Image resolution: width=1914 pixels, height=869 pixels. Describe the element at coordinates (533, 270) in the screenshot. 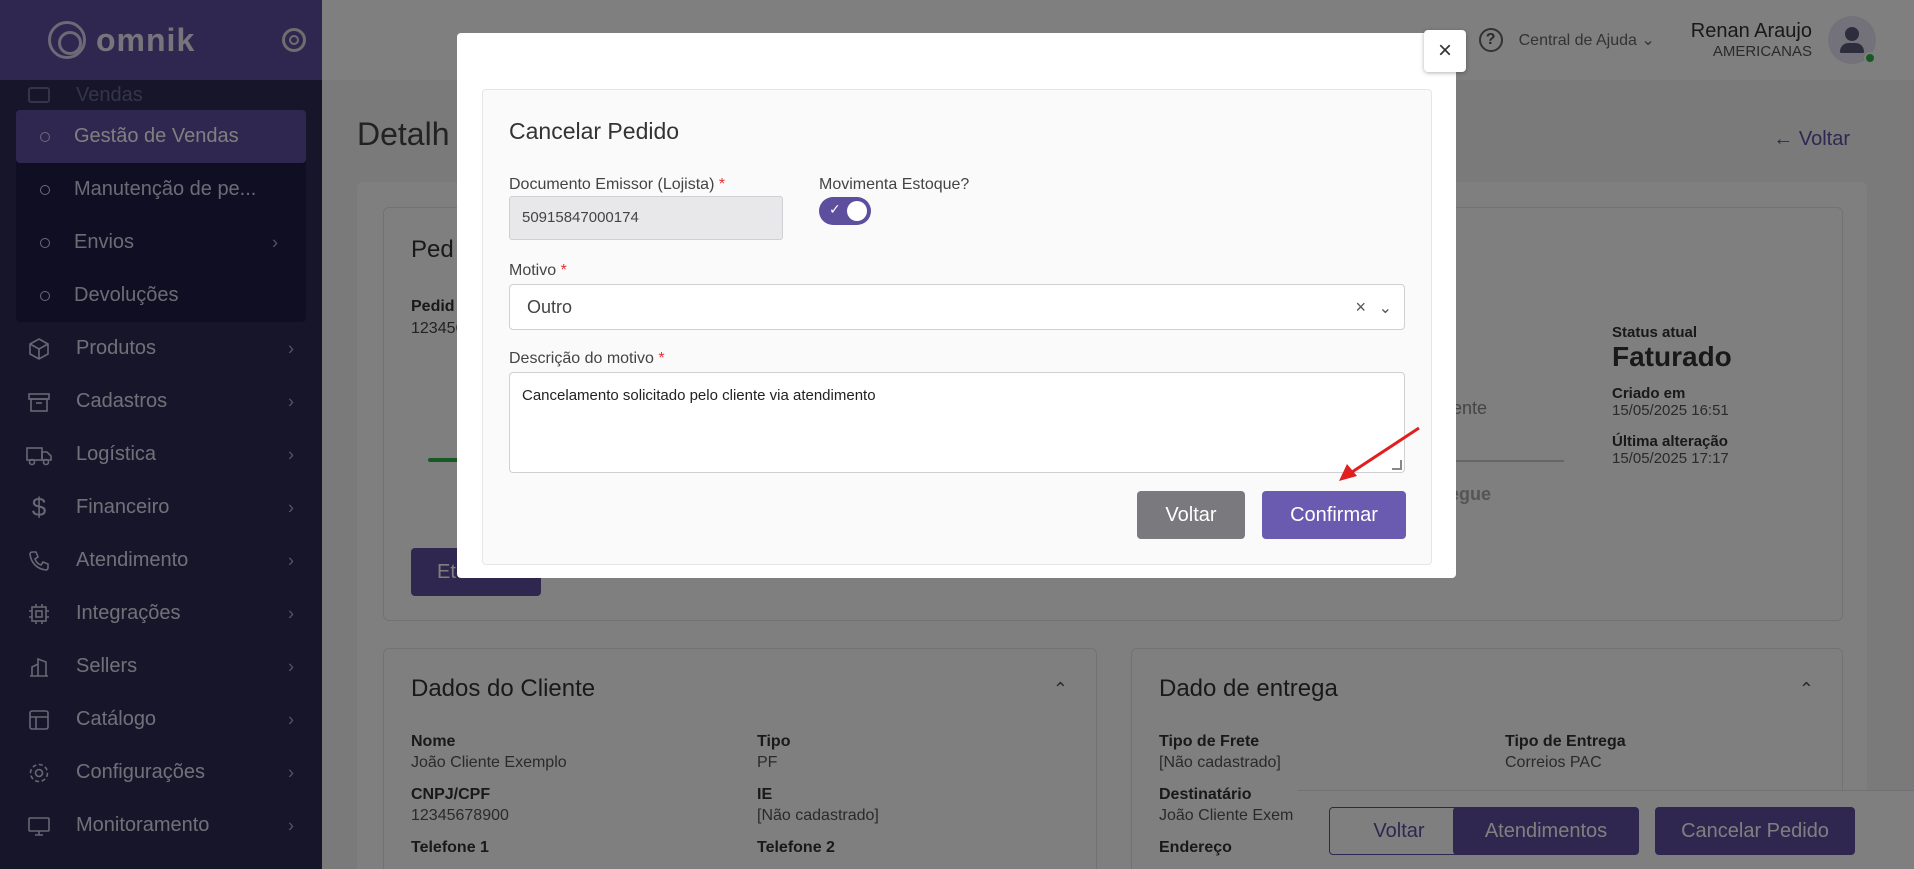

I see `motivo-label-text: Motivo` at that location.